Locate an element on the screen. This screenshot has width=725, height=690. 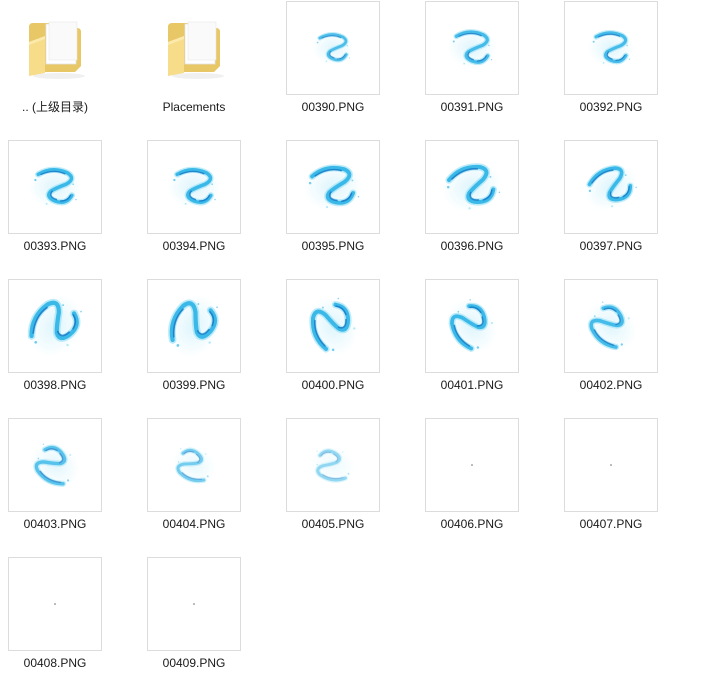
file-item: 00407.PNG is located at coordinates (625, 484).